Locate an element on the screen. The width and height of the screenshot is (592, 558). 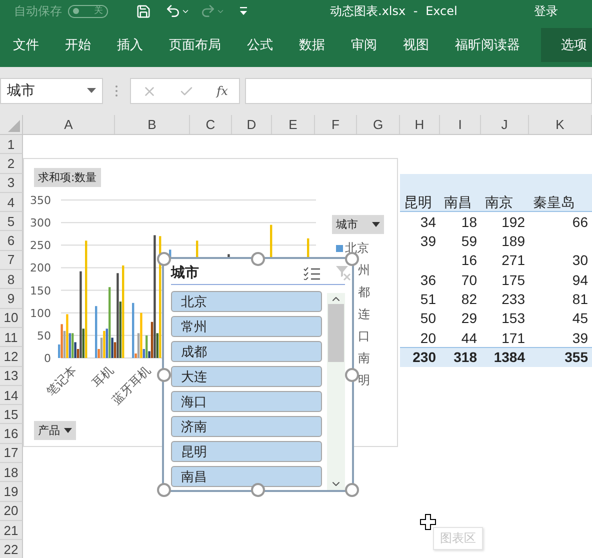
column-header: H is located at coordinates (420, 124).